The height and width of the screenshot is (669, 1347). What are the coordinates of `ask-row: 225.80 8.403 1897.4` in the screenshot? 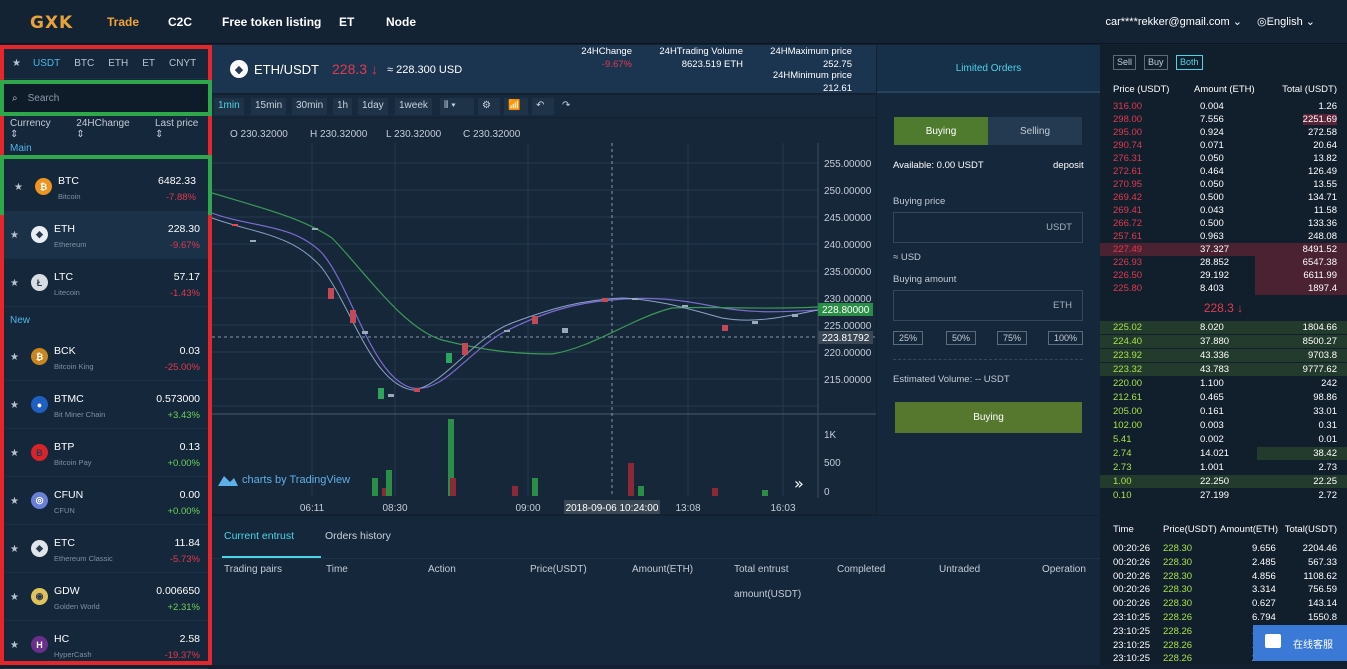 It's located at (1223, 289).